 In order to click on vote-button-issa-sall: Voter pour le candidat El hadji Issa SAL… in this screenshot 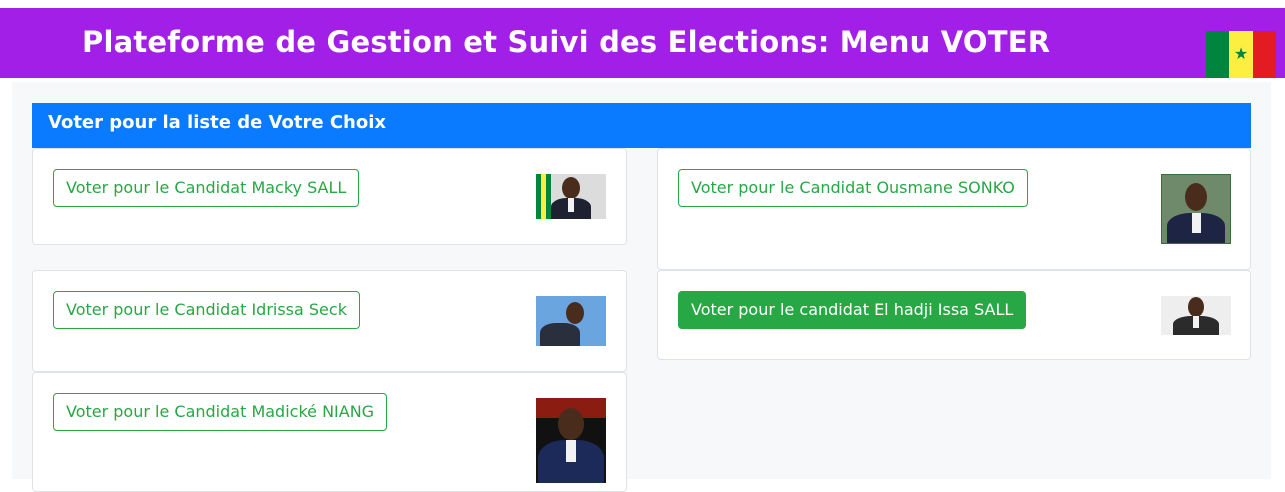, I will do `click(852, 310)`.